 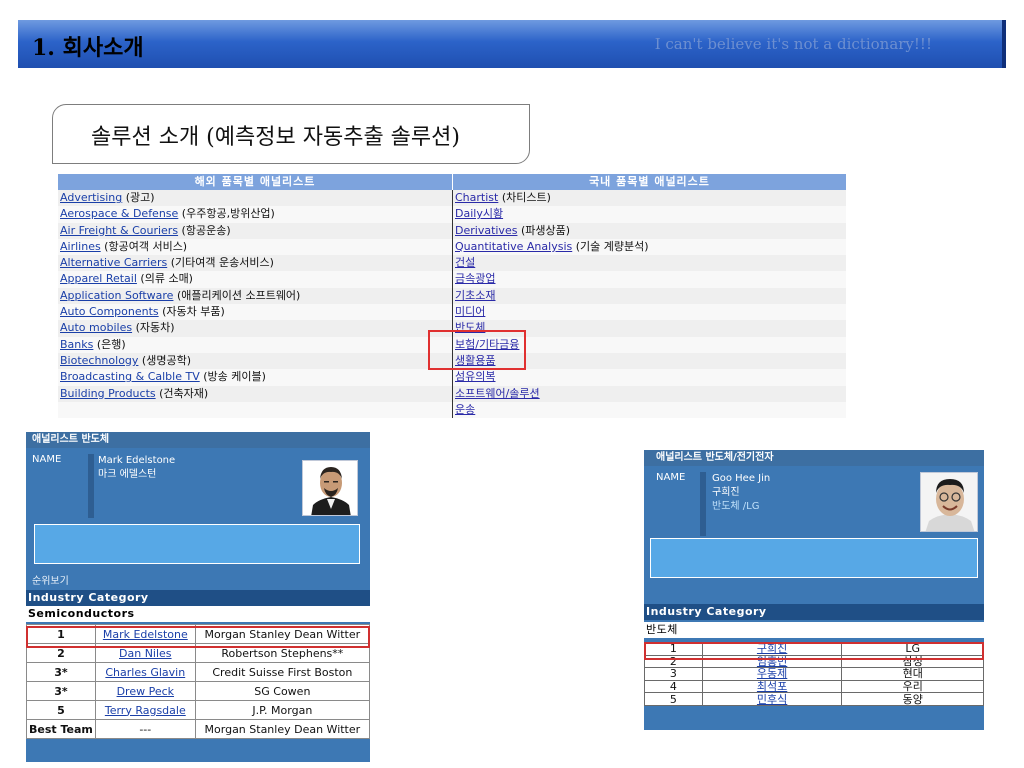 I want to click on ranking-row: 4 최석포 우리, so click(x=814, y=686).